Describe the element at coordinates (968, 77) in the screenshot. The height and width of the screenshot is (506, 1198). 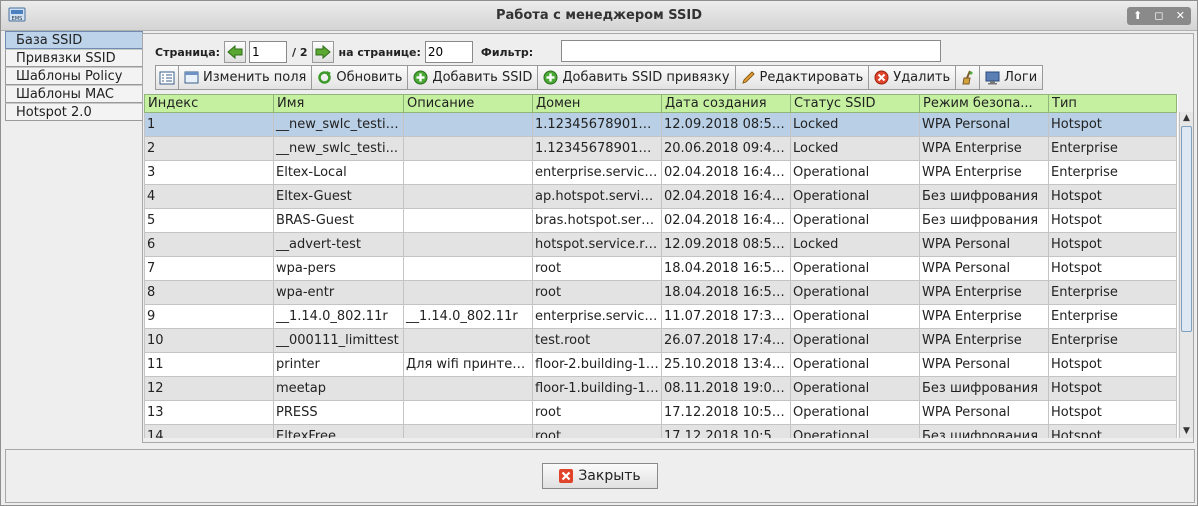
I see `clean-button` at that location.